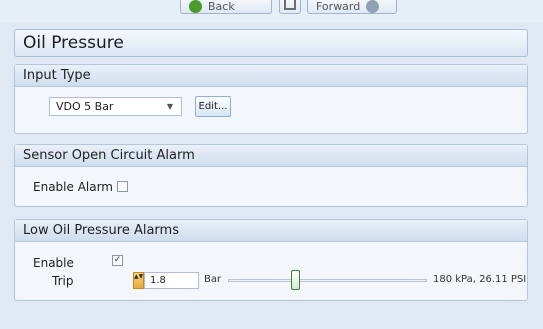  I want to click on trip-label: Trip, so click(63, 281).